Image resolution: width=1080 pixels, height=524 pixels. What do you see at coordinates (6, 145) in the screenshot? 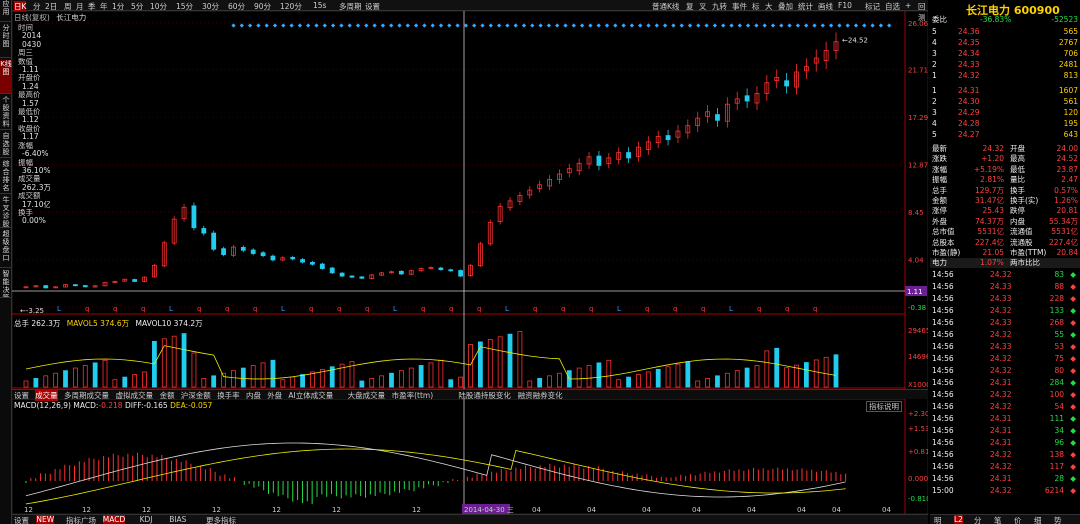
I see `sidebar-item-4: 自选股` at bounding box center [6, 145].